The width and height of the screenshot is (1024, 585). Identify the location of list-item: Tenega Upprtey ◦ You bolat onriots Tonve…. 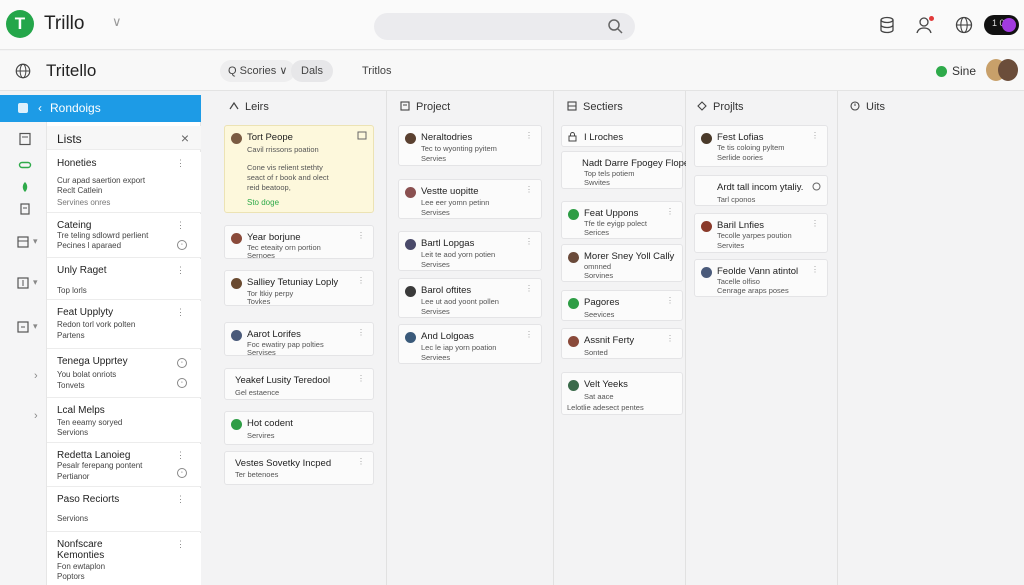
(124, 374).